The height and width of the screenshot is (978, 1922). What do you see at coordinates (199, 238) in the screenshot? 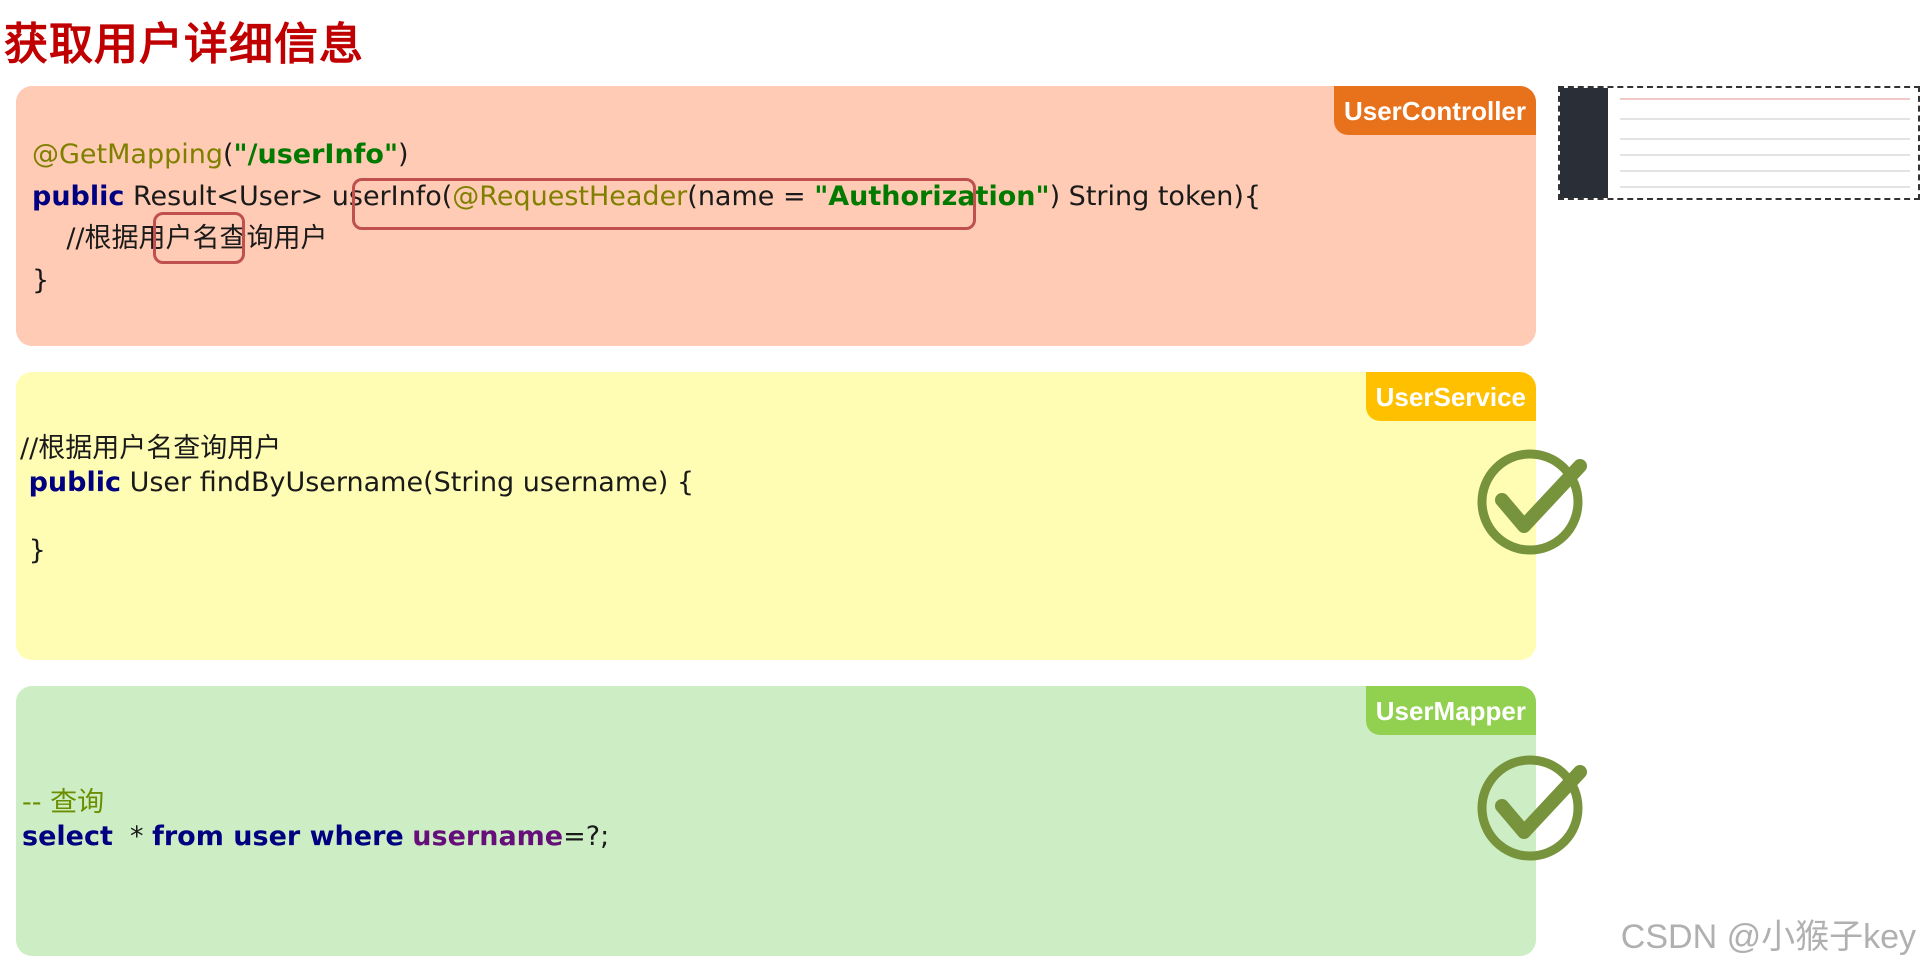
I see `username-comment-highlight` at bounding box center [199, 238].